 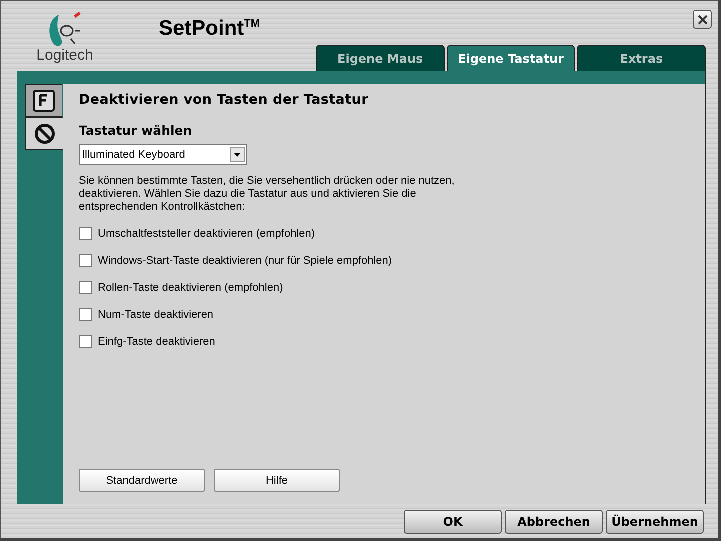 I want to click on close-icon, so click(x=703, y=19).